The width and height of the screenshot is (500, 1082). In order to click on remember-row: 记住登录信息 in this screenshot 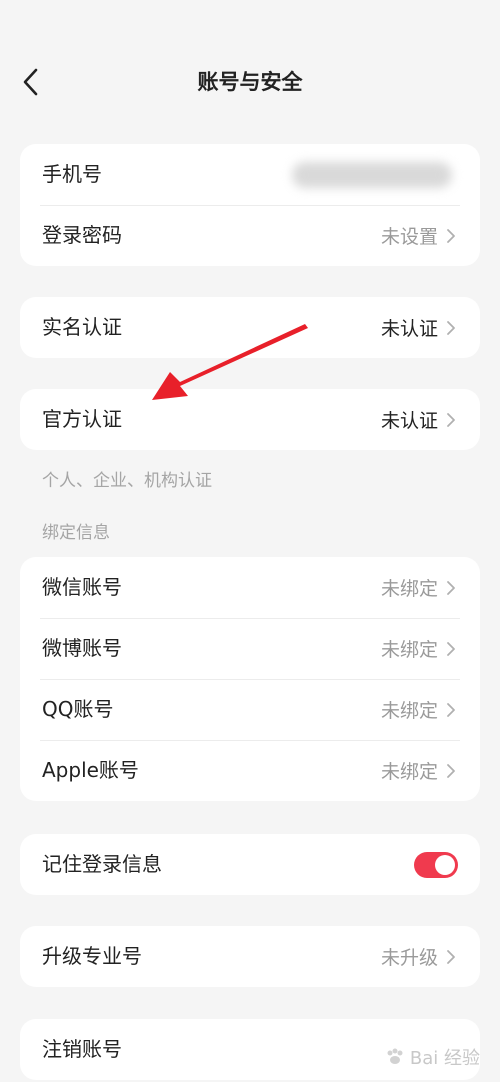, I will do `click(250, 864)`.